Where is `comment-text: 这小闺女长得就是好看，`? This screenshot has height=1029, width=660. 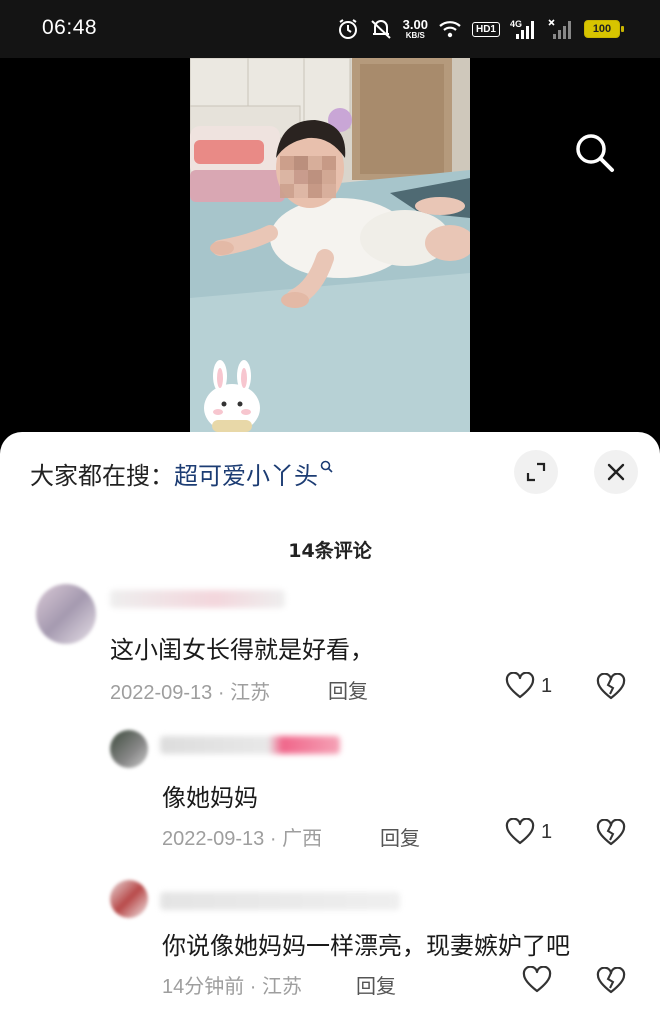 comment-text: 这小闺女长得就是好看， is located at coordinates (242, 650).